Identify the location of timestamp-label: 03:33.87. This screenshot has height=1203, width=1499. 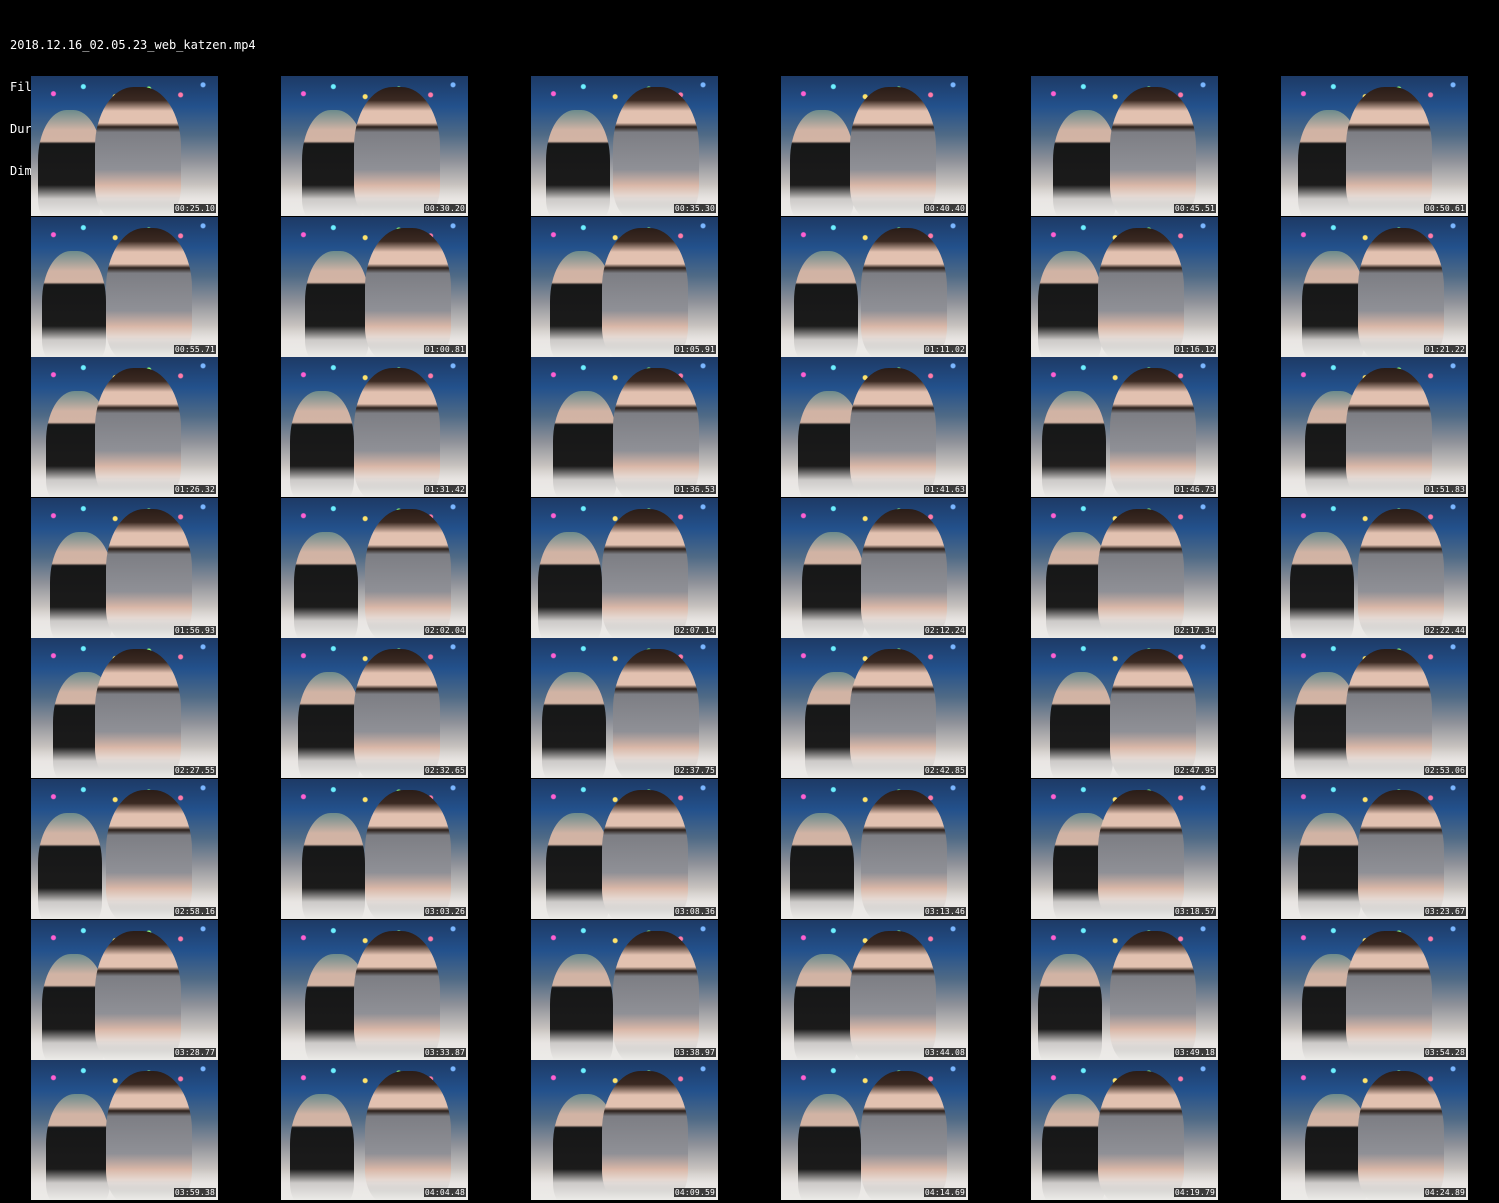
(444, 1052).